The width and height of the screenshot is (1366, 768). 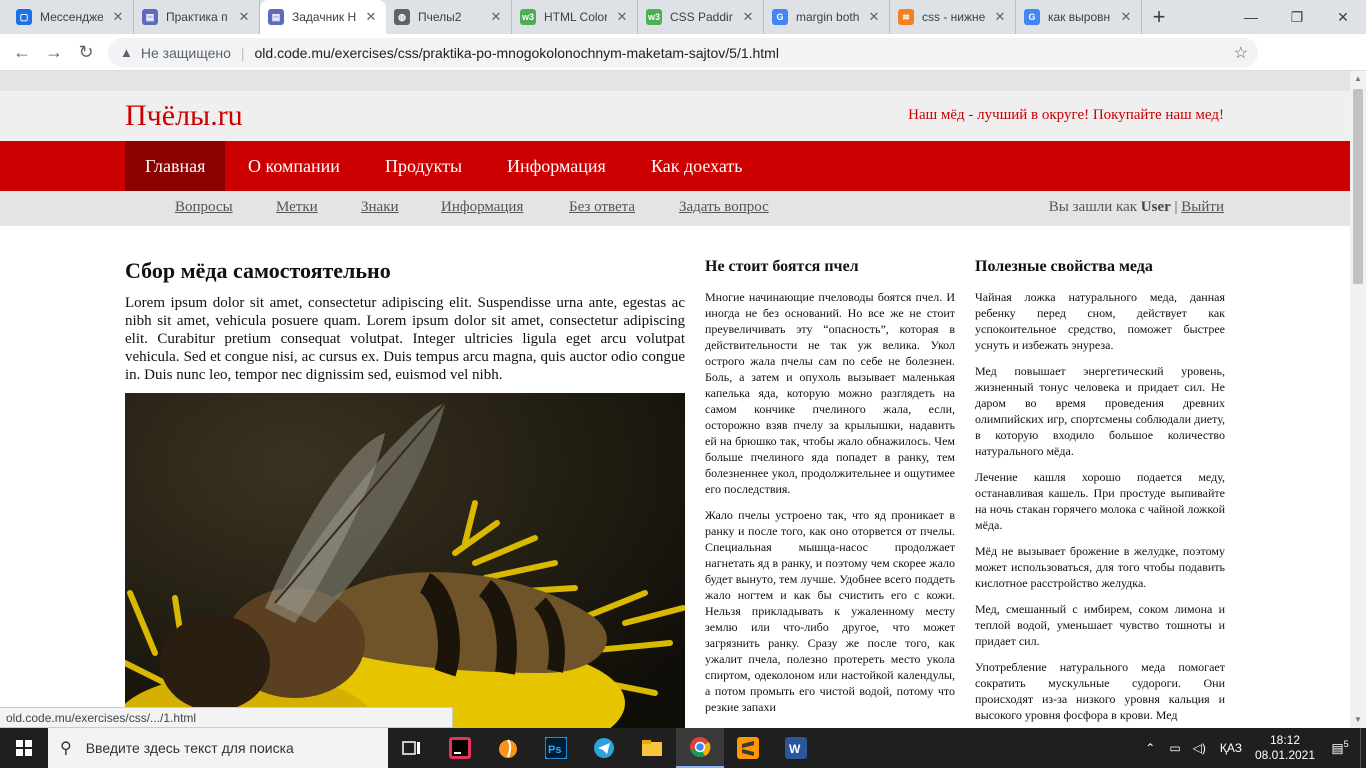 What do you see at coordinates (380, 207) in the screenshot?
I see `sub-nav-item-badges: Знаки` at bounding box center [380, 207].